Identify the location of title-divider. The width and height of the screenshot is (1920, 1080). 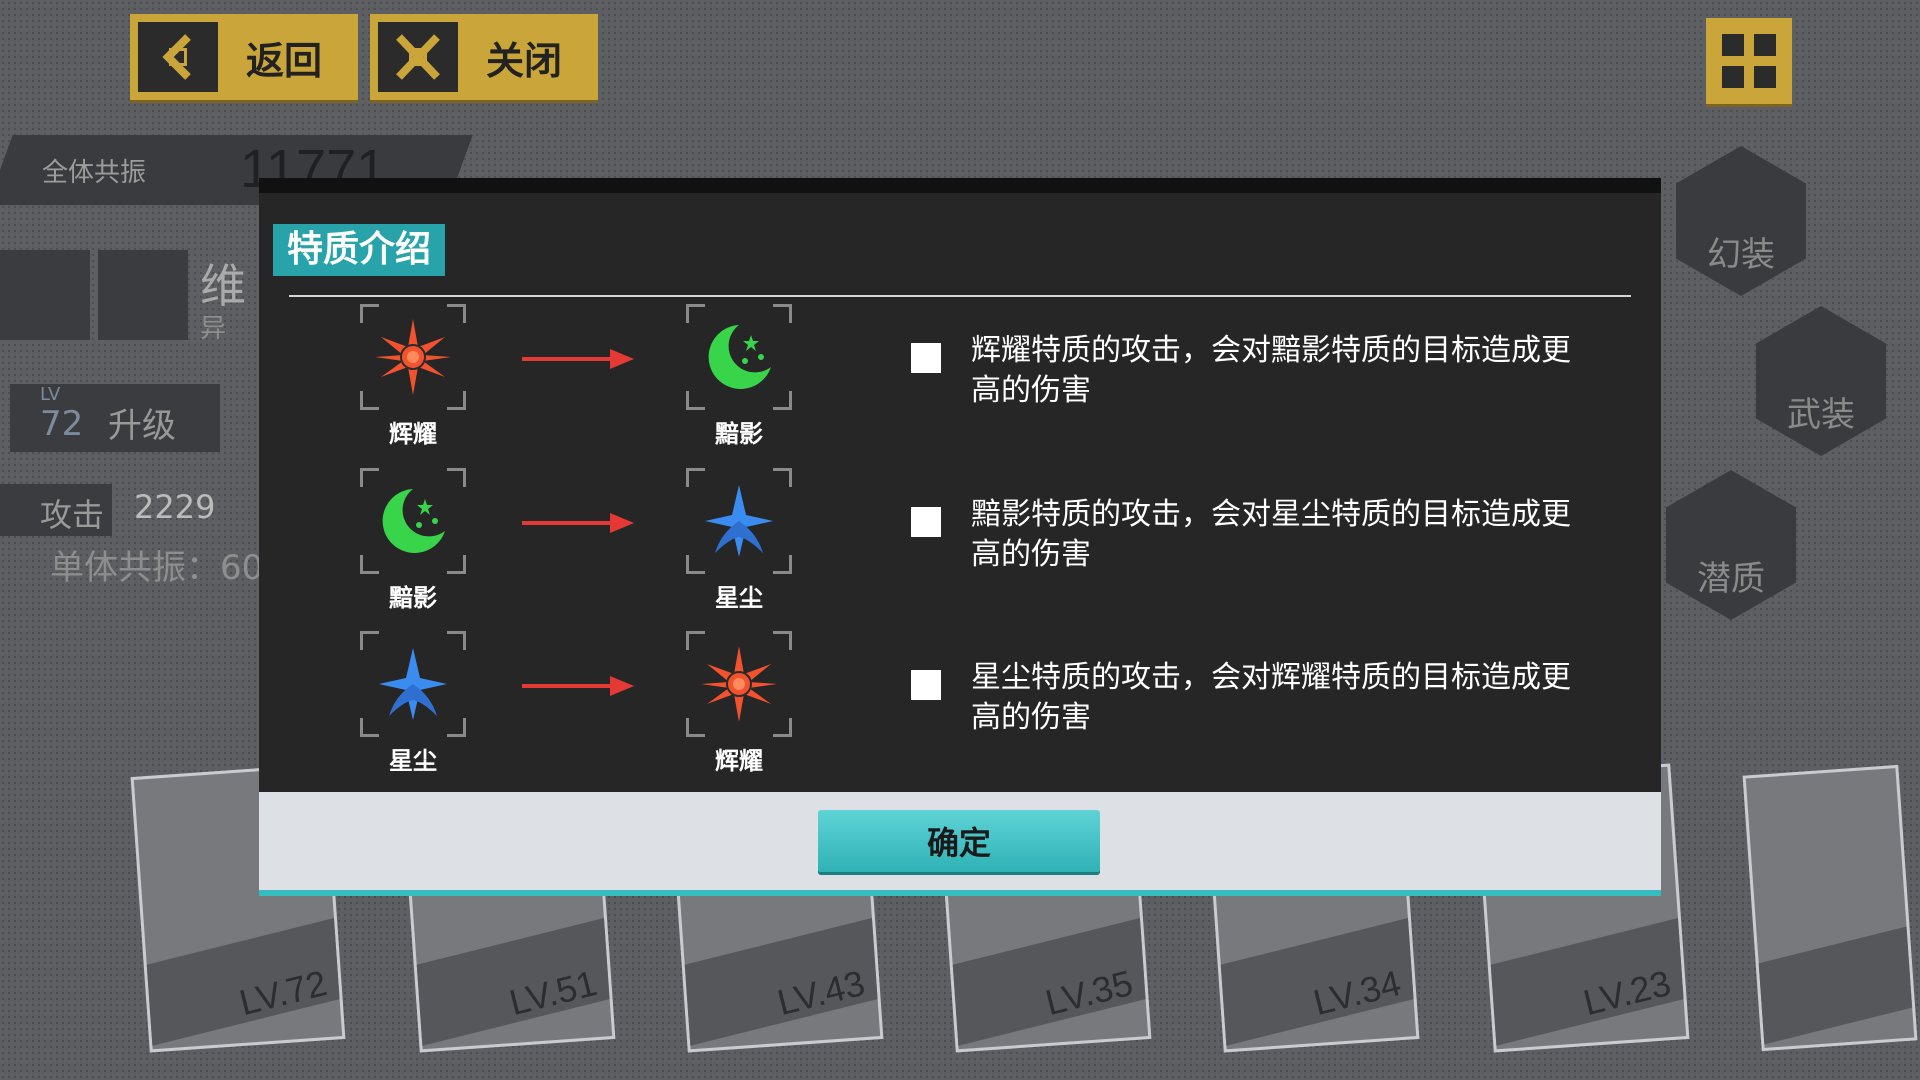
(960, 296).